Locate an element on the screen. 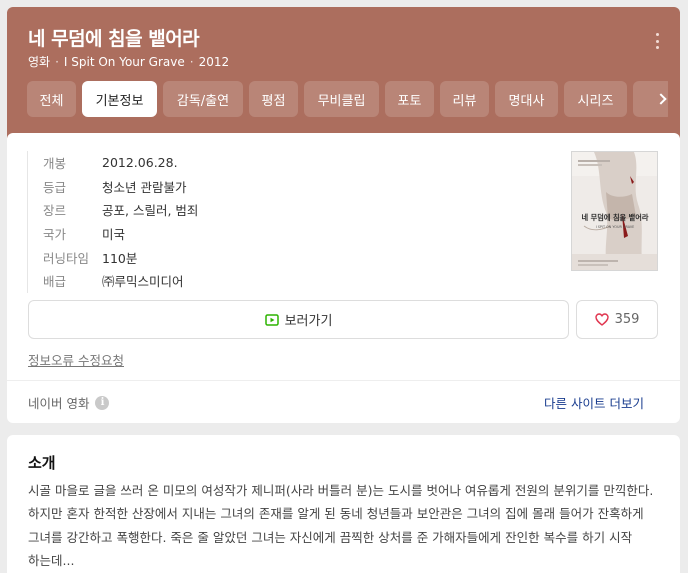  info-label: 등급 is located at coordinates (55, 187).